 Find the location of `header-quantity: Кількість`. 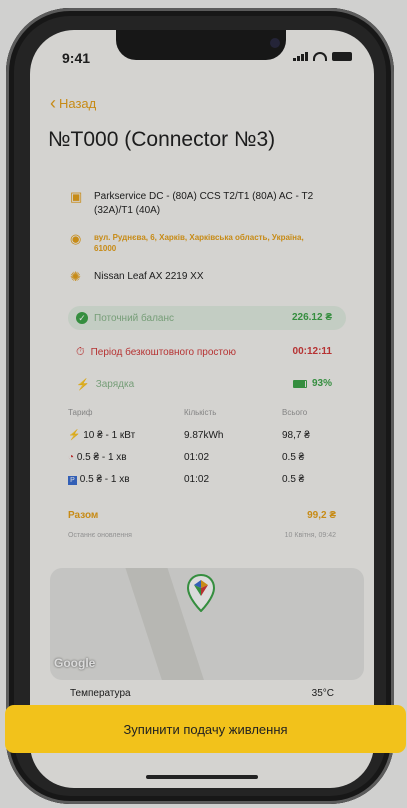

header-quantity: Кількість is located at coordinates (200, 412).